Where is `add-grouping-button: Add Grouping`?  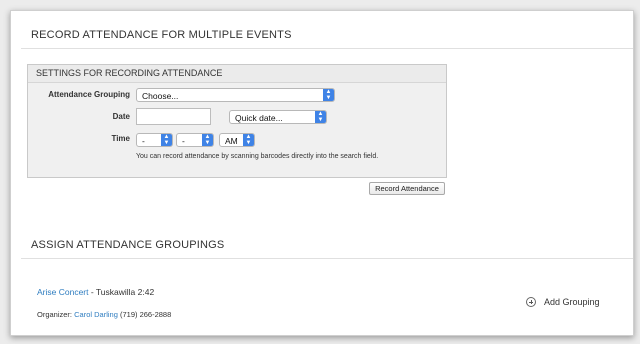
add-grouping-button: Add Grouping is located at coordinates (563, 302).